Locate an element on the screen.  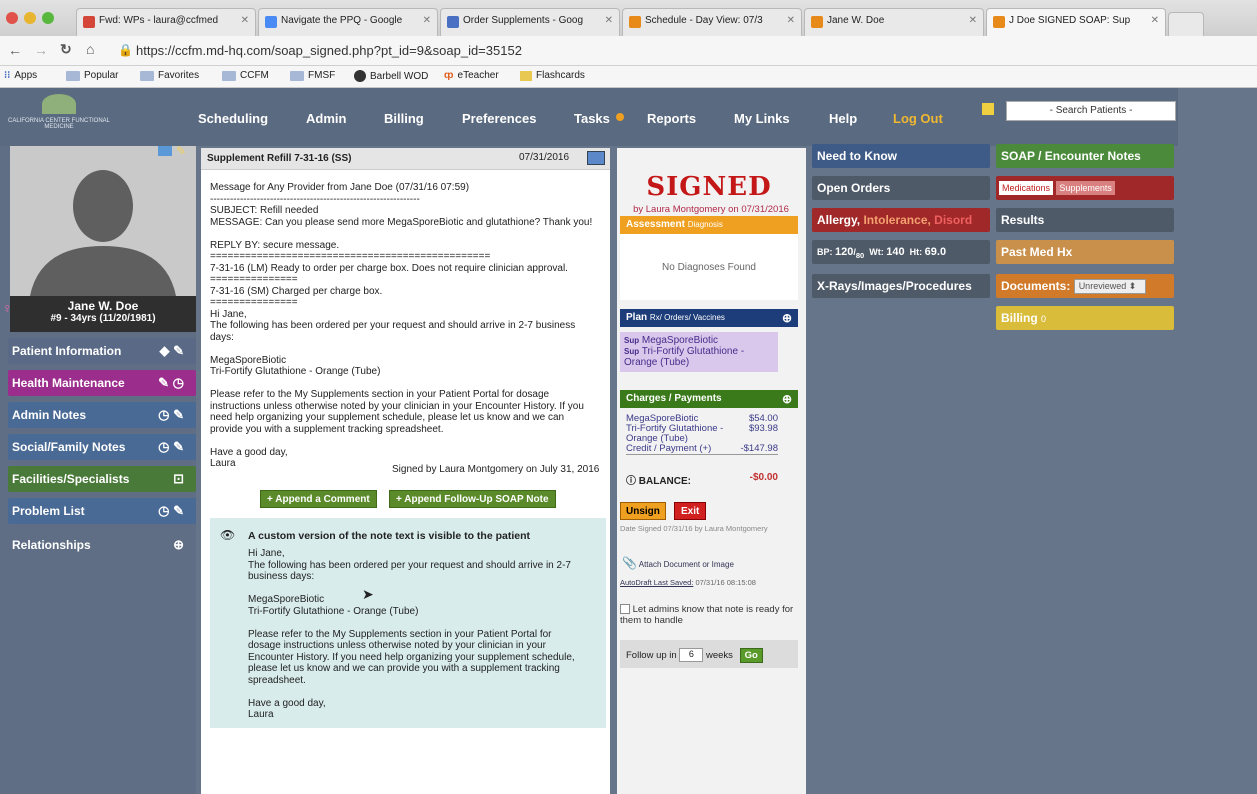
close-window-icon is located at coordinates (12, 18).